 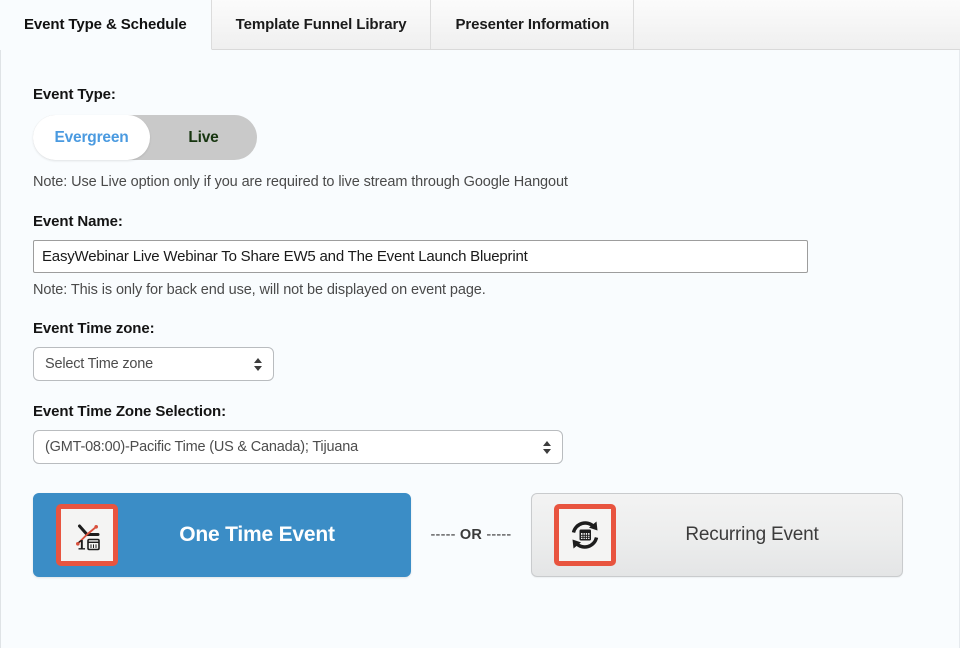 I want to click on event-name-input, so click(x=420, y=256).